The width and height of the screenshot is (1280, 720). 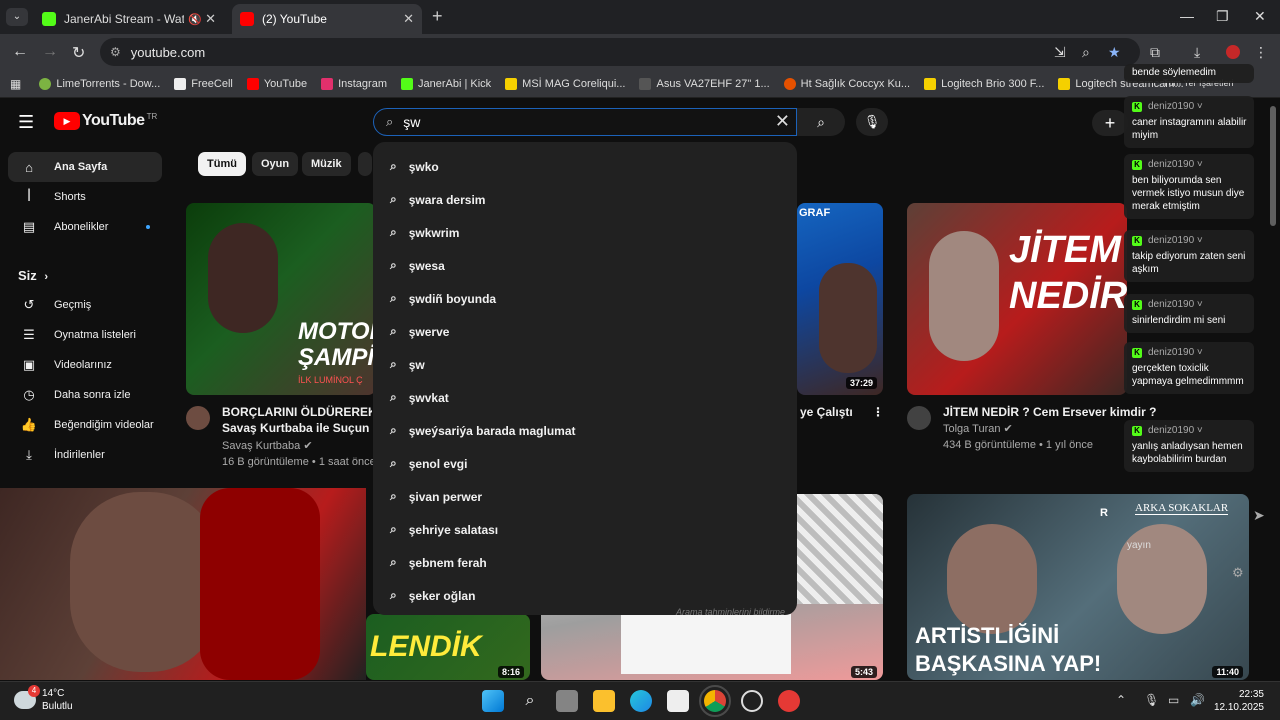 I want to click on video-thumbnail: GRAF 37:29, so click(x=840, y=299).